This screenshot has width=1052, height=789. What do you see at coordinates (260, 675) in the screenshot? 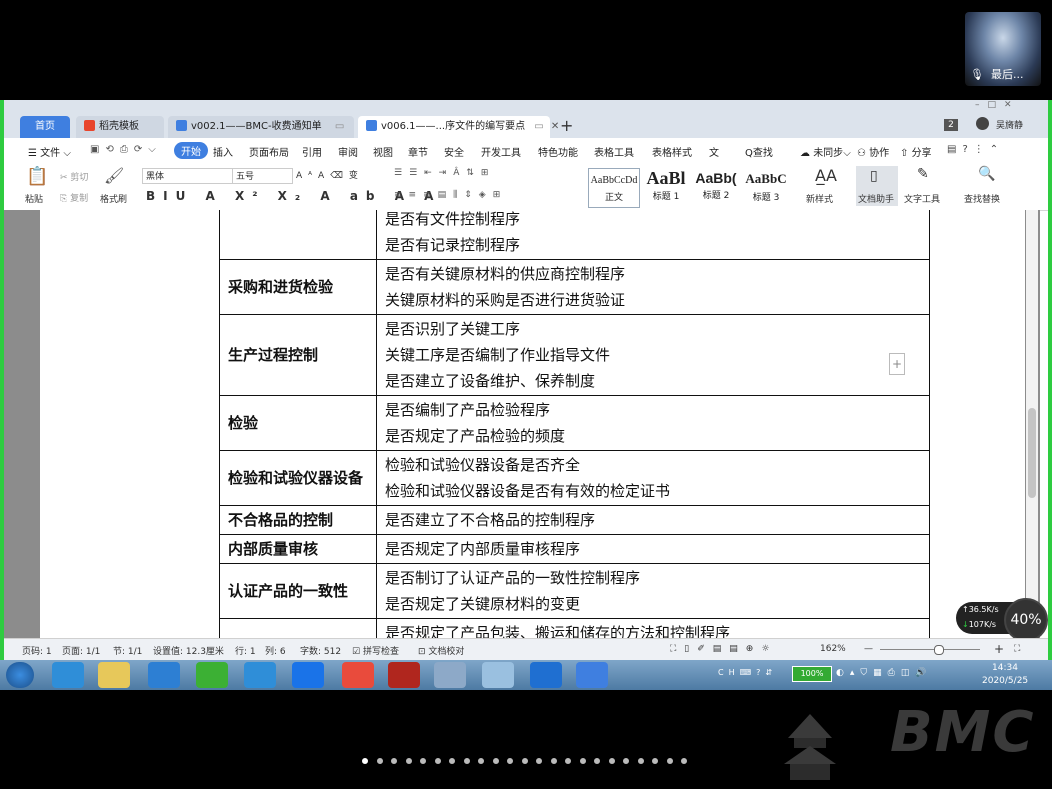
I see `browser-taskbar-icon` at bounding box center [260, 675].